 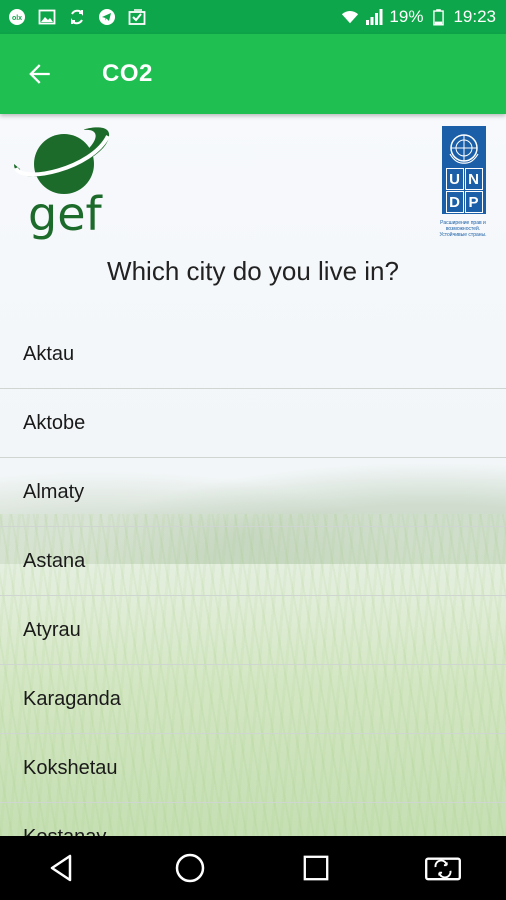 What do you see at coordinates (464, 149) in the screenshot?
I see `un-emblem-icon` at bounding box center [464, 149].